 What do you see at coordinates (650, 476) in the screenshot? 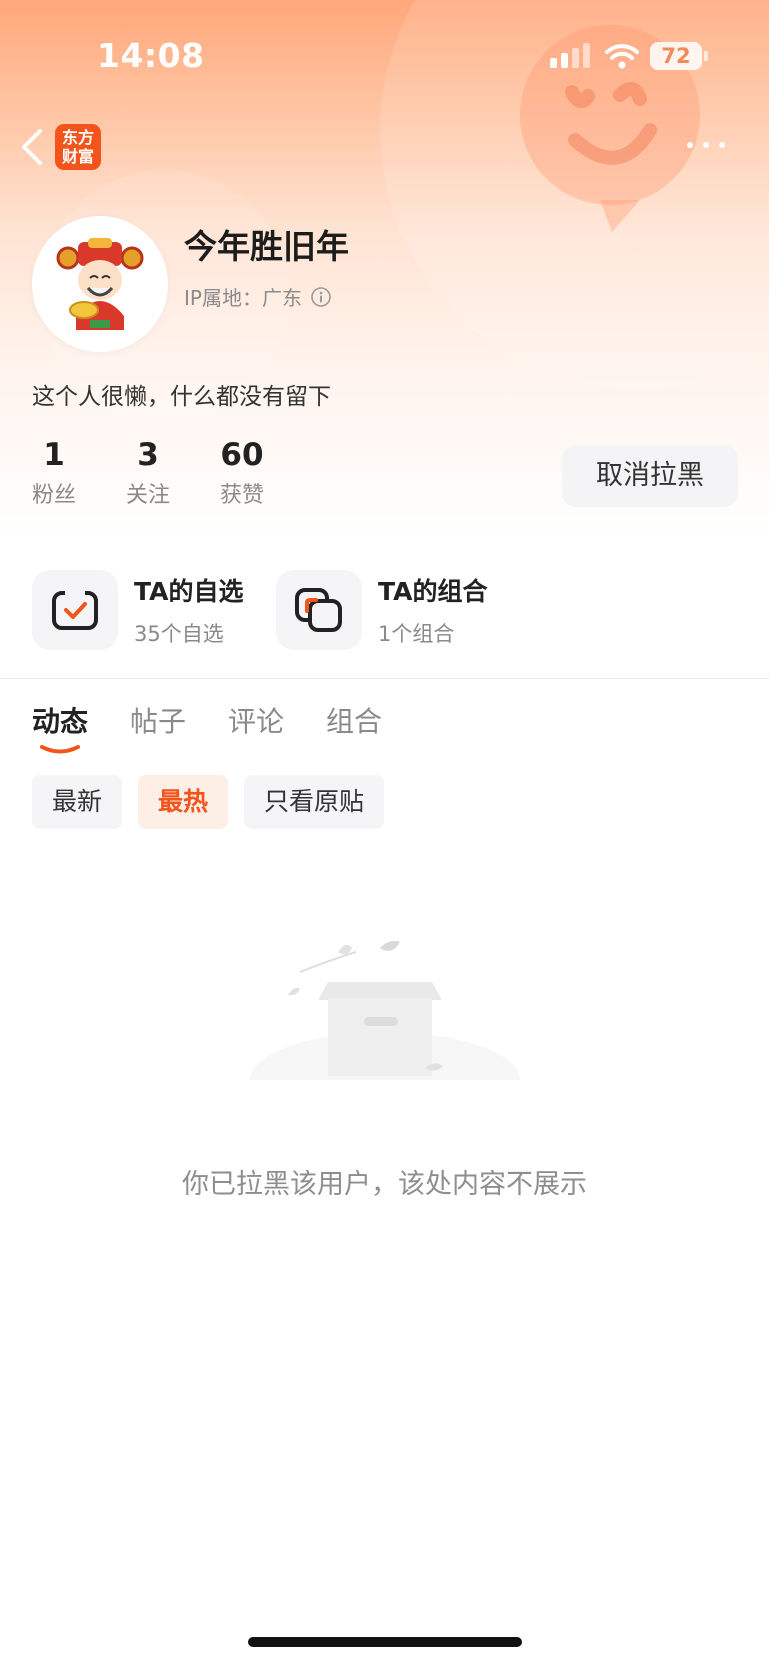
I see `unblock-button: 取消拉黑` at bounding box center [650, 476].